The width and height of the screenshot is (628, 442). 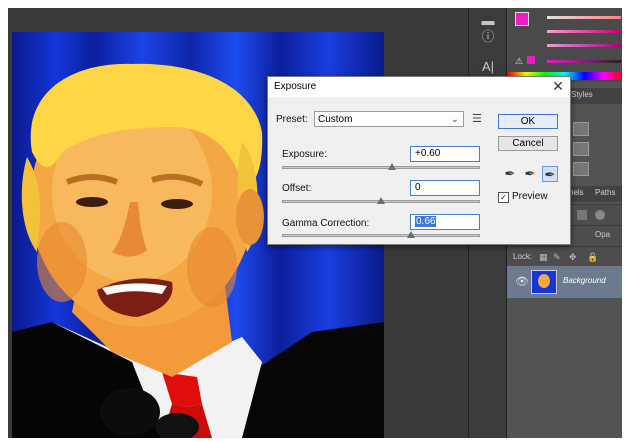 I want to click on foreground-swatch, so click(x=522, y=19).